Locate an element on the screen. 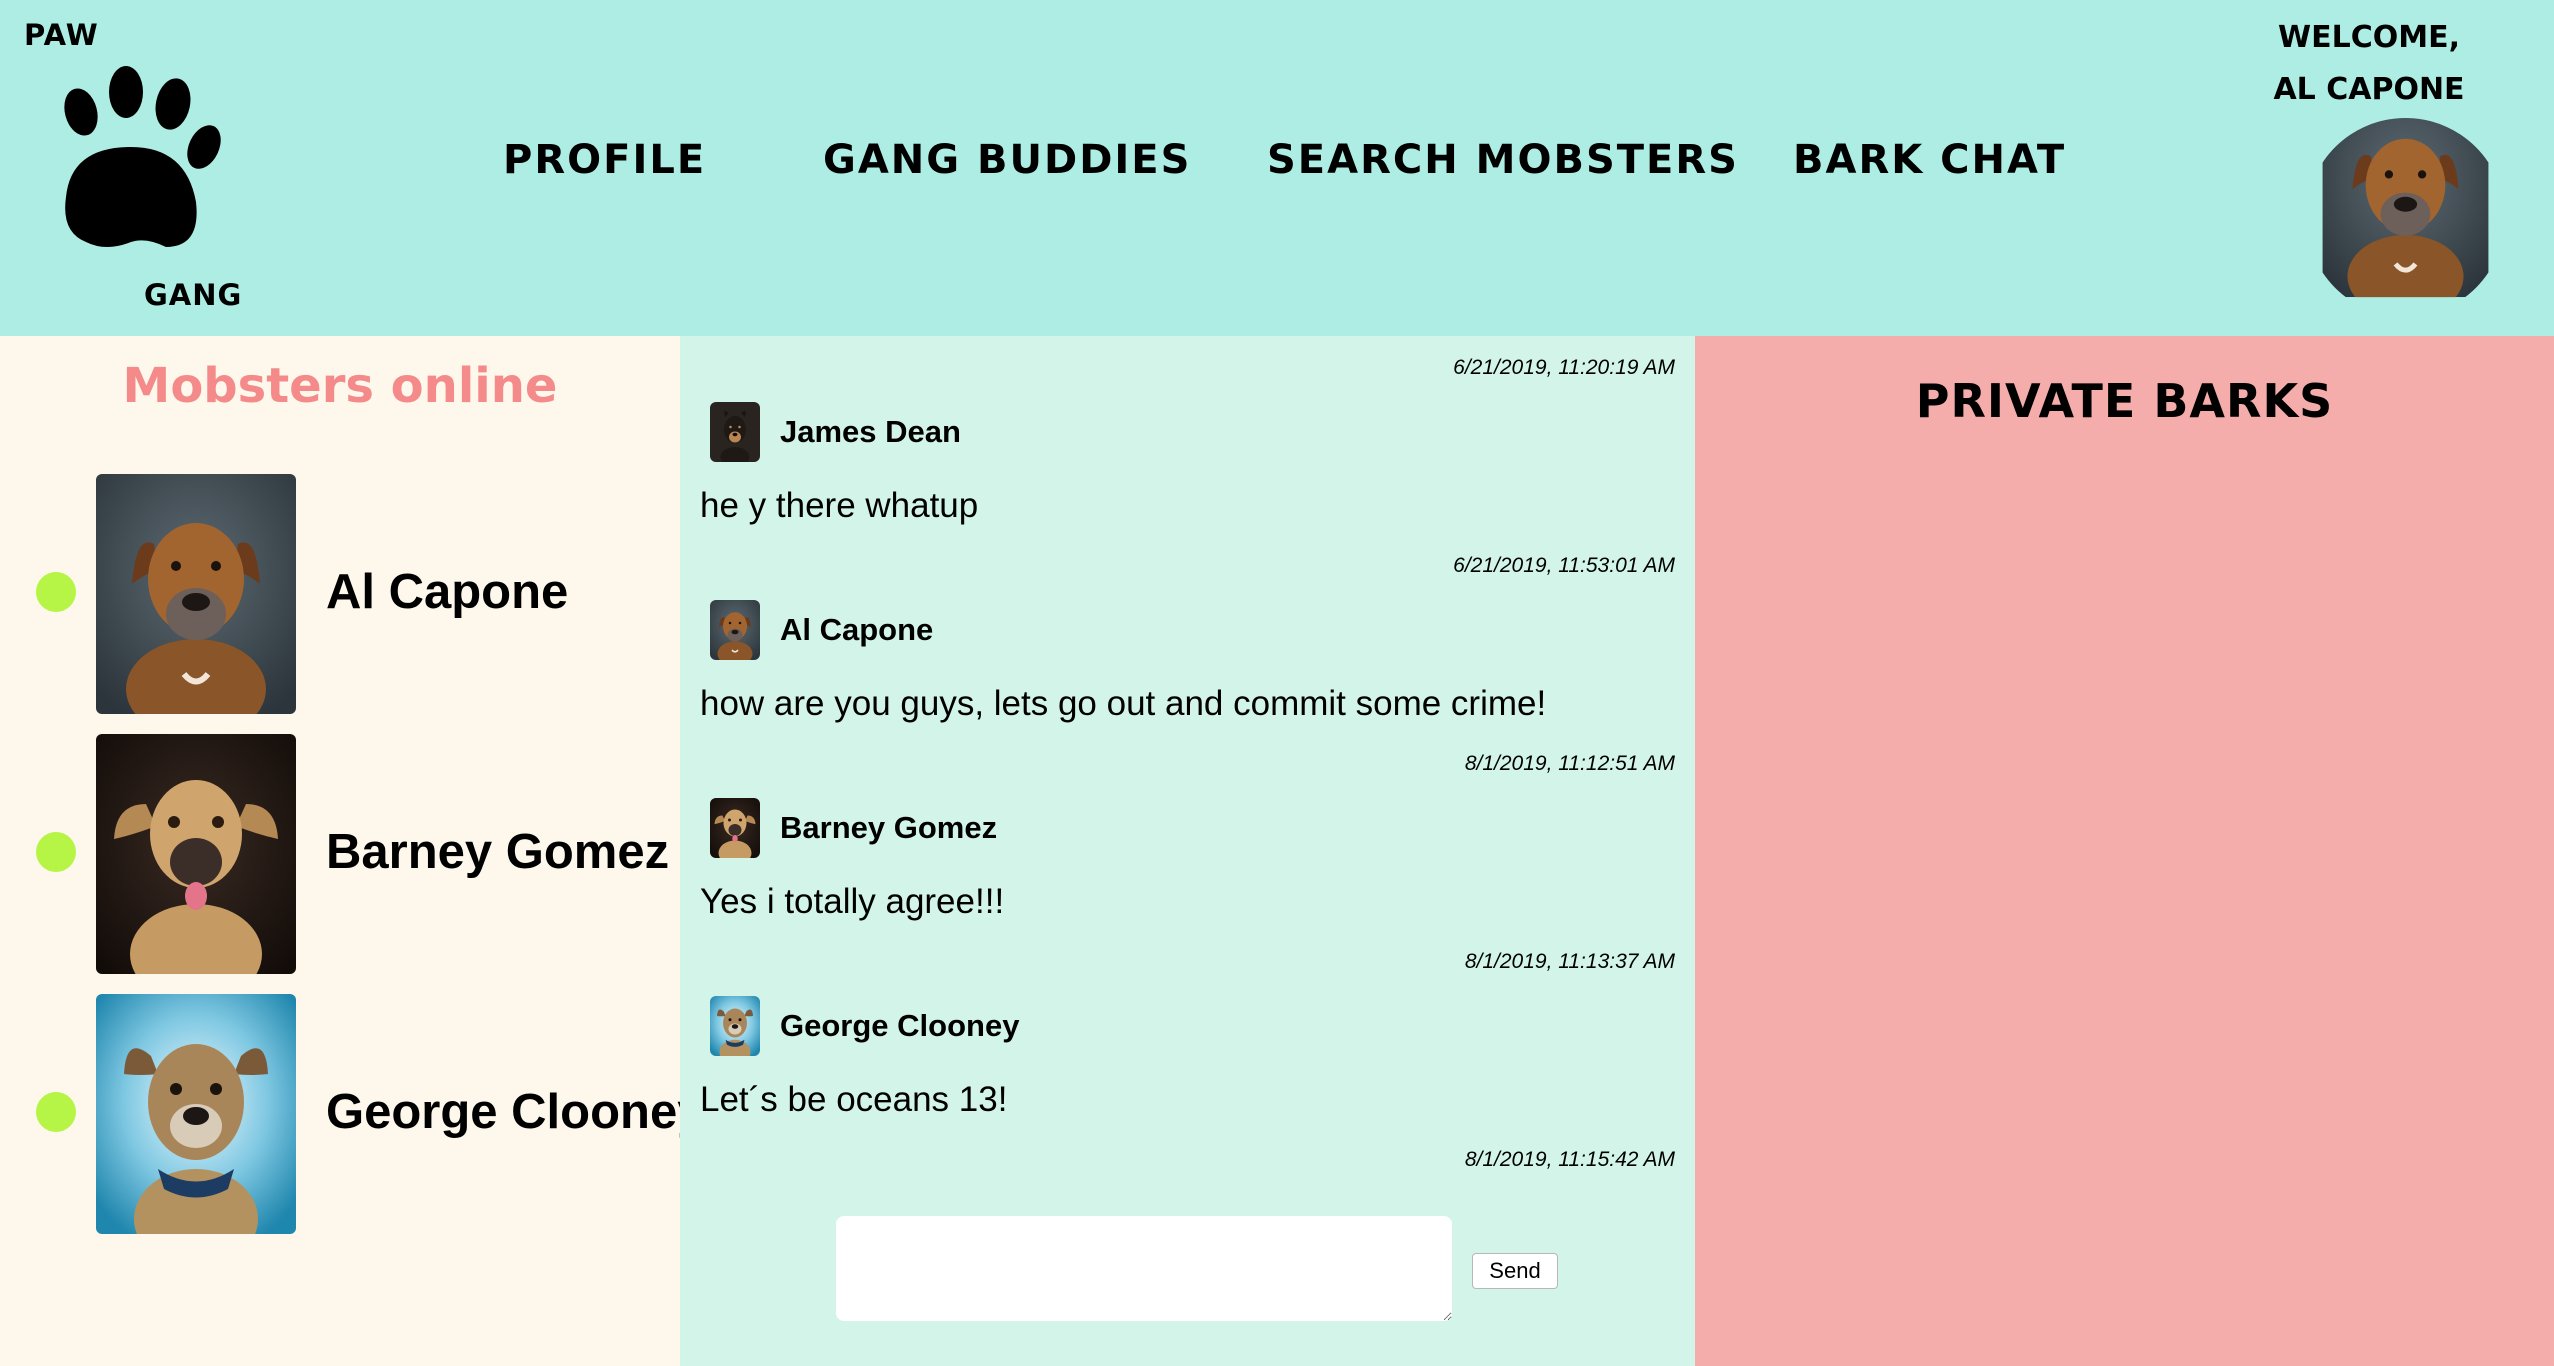 This screenshot has width=2554, height=1366. paw-logo-icon is located at coordinates (136, 162).